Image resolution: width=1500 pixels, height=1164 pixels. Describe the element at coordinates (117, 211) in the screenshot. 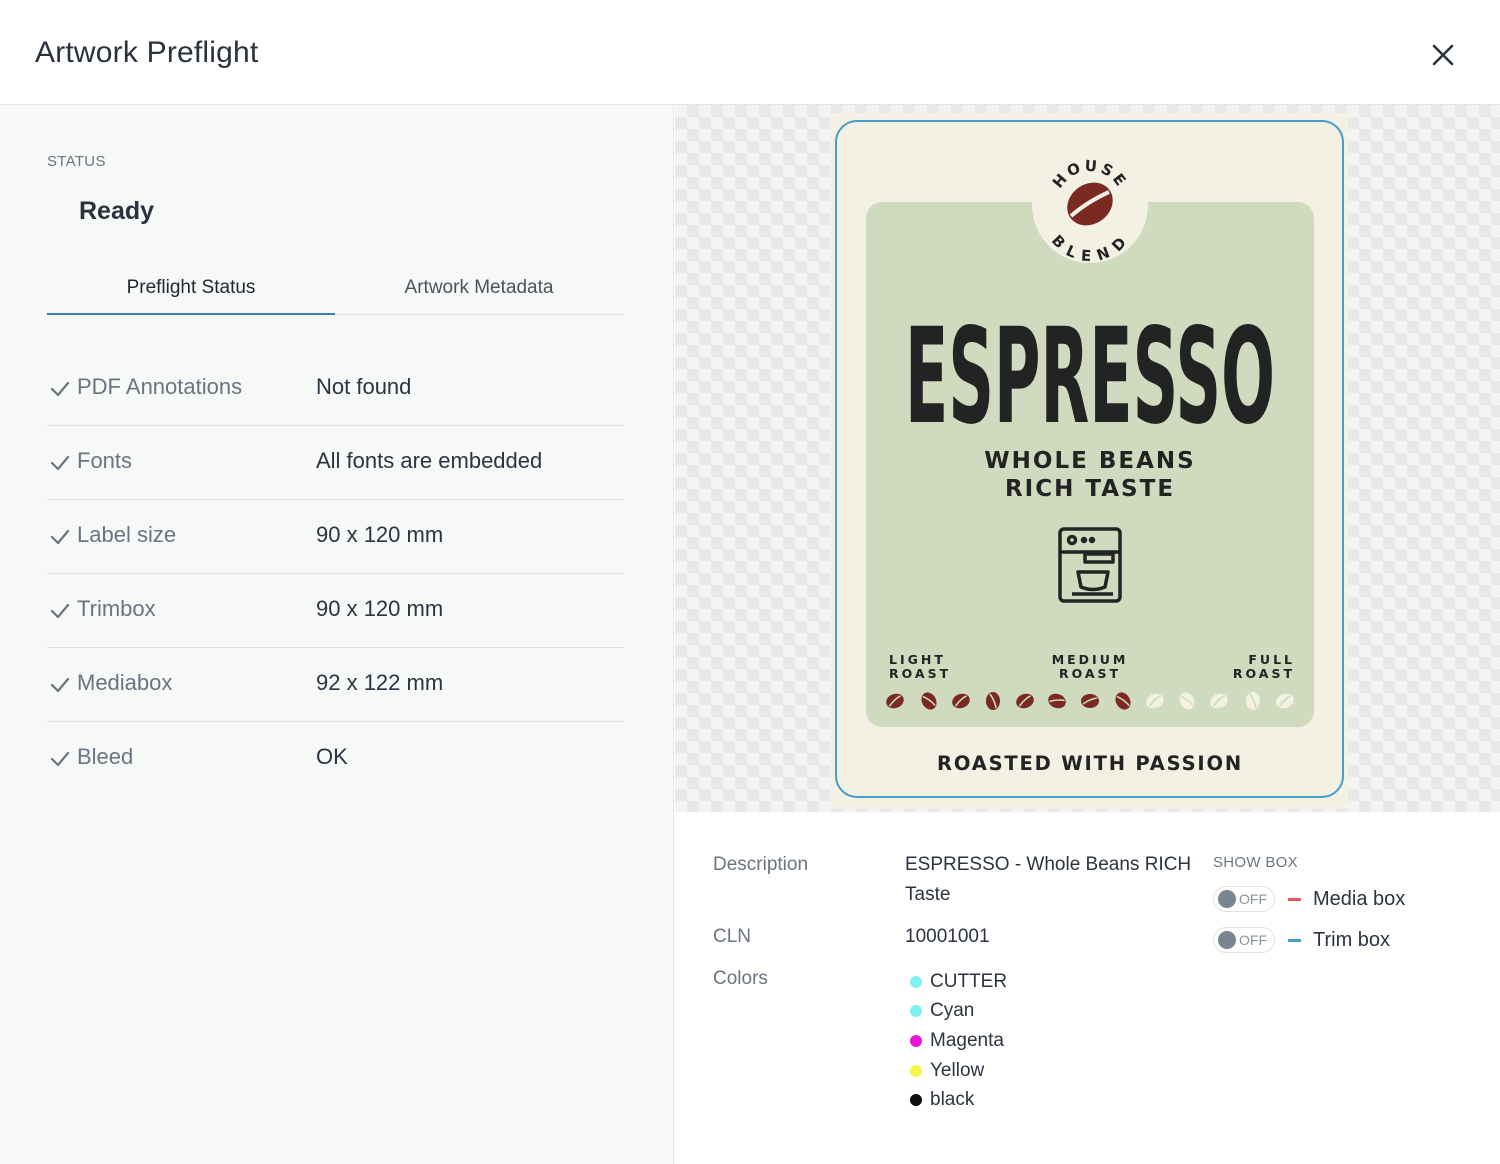

I see `status-value: Ready` at that location.